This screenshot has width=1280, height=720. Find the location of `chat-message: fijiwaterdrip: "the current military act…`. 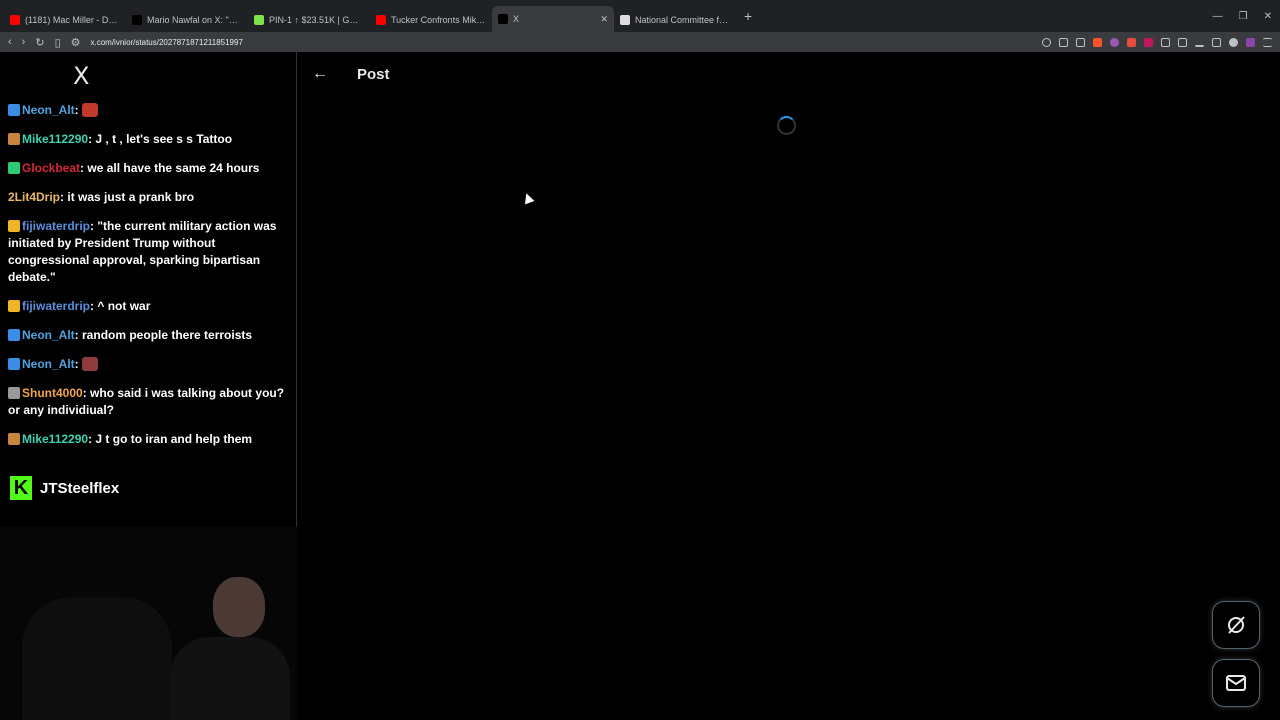

chat-message: fijiwaterdrip: "the current military act… is located at coordinates (149, 252).